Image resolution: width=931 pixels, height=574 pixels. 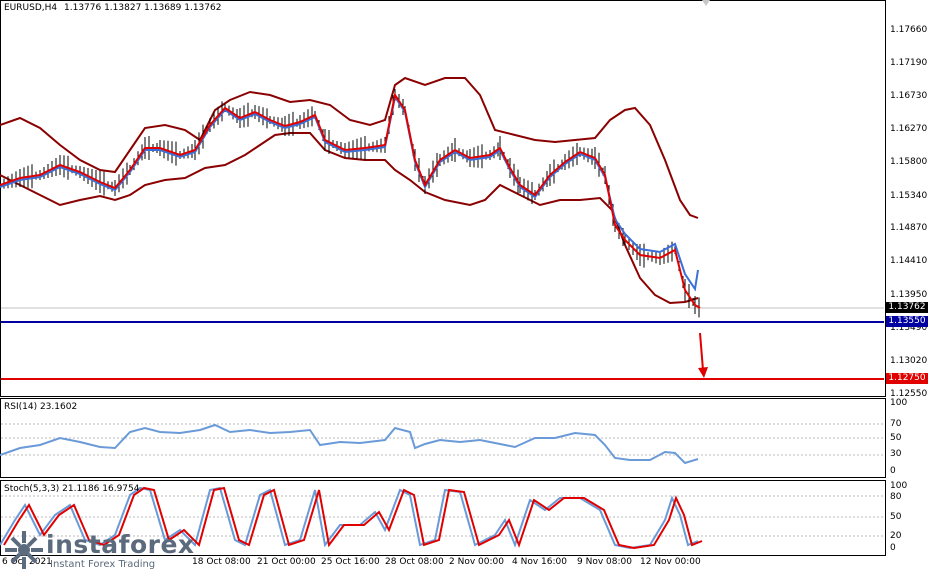 I want to click on down-arrow-head, so click(x=703, y=372).